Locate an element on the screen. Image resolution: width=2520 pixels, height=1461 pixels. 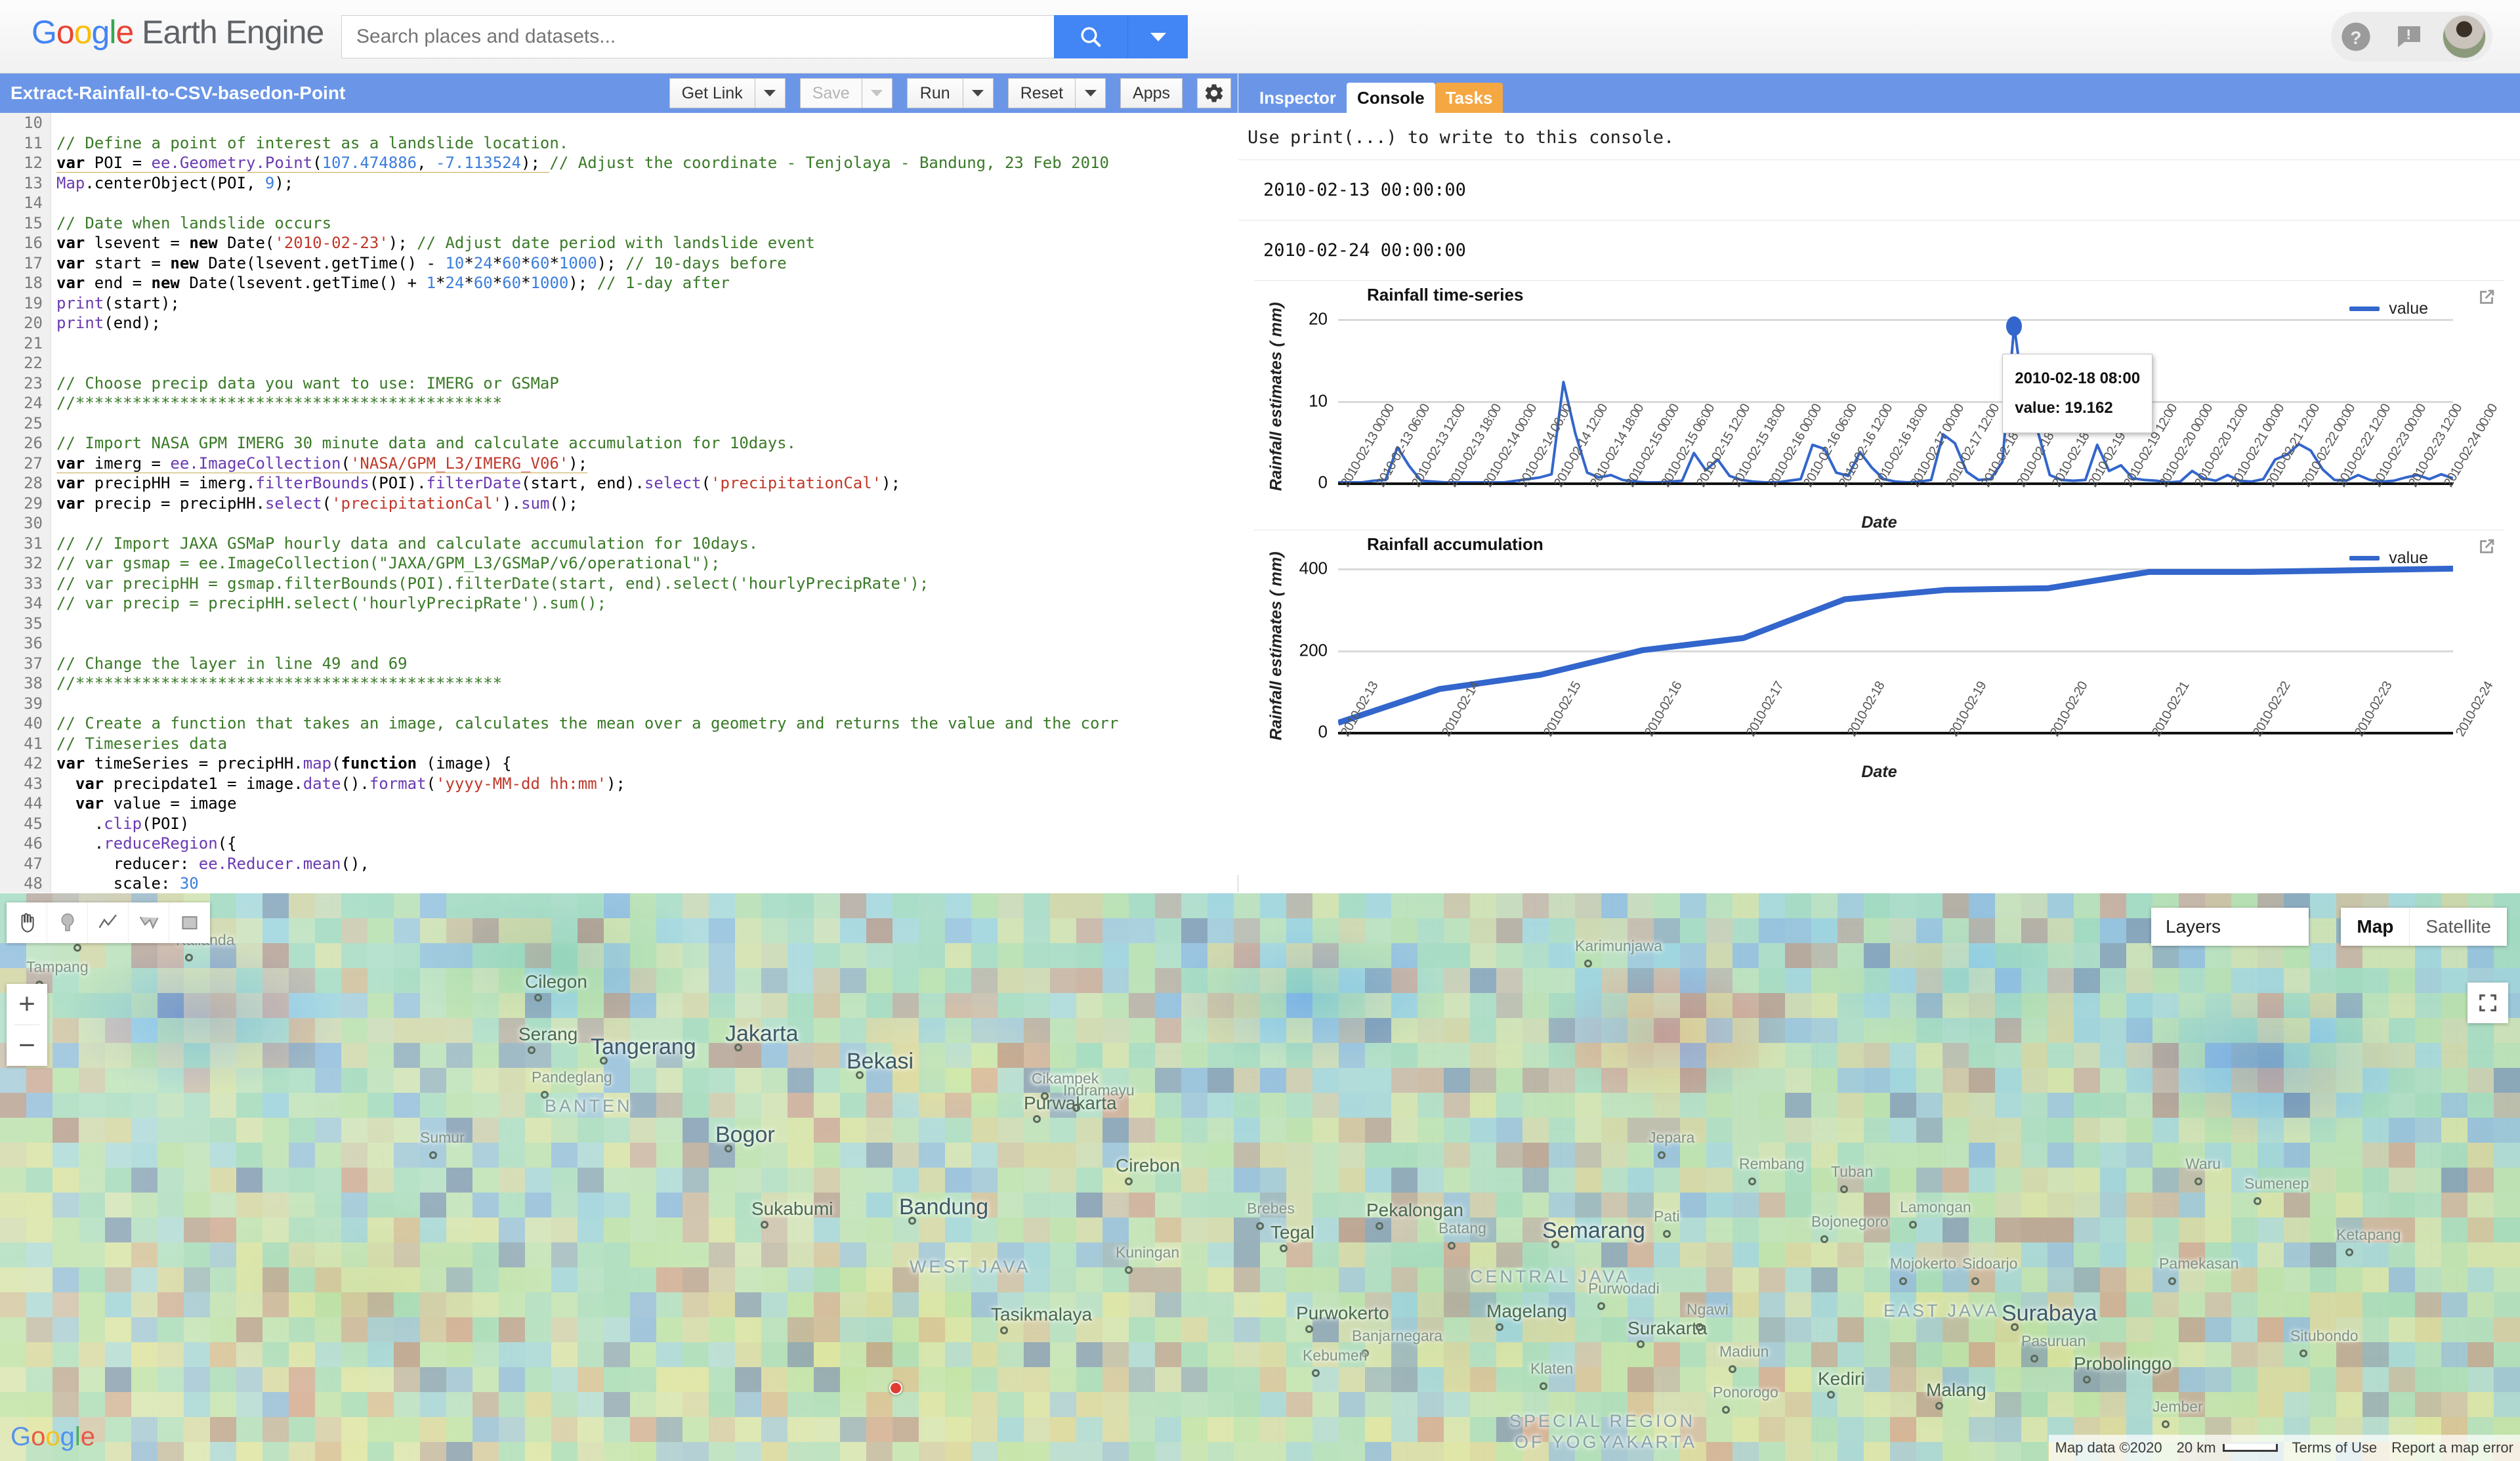
apps-button: Apps is located at coordinates (1151, 93).